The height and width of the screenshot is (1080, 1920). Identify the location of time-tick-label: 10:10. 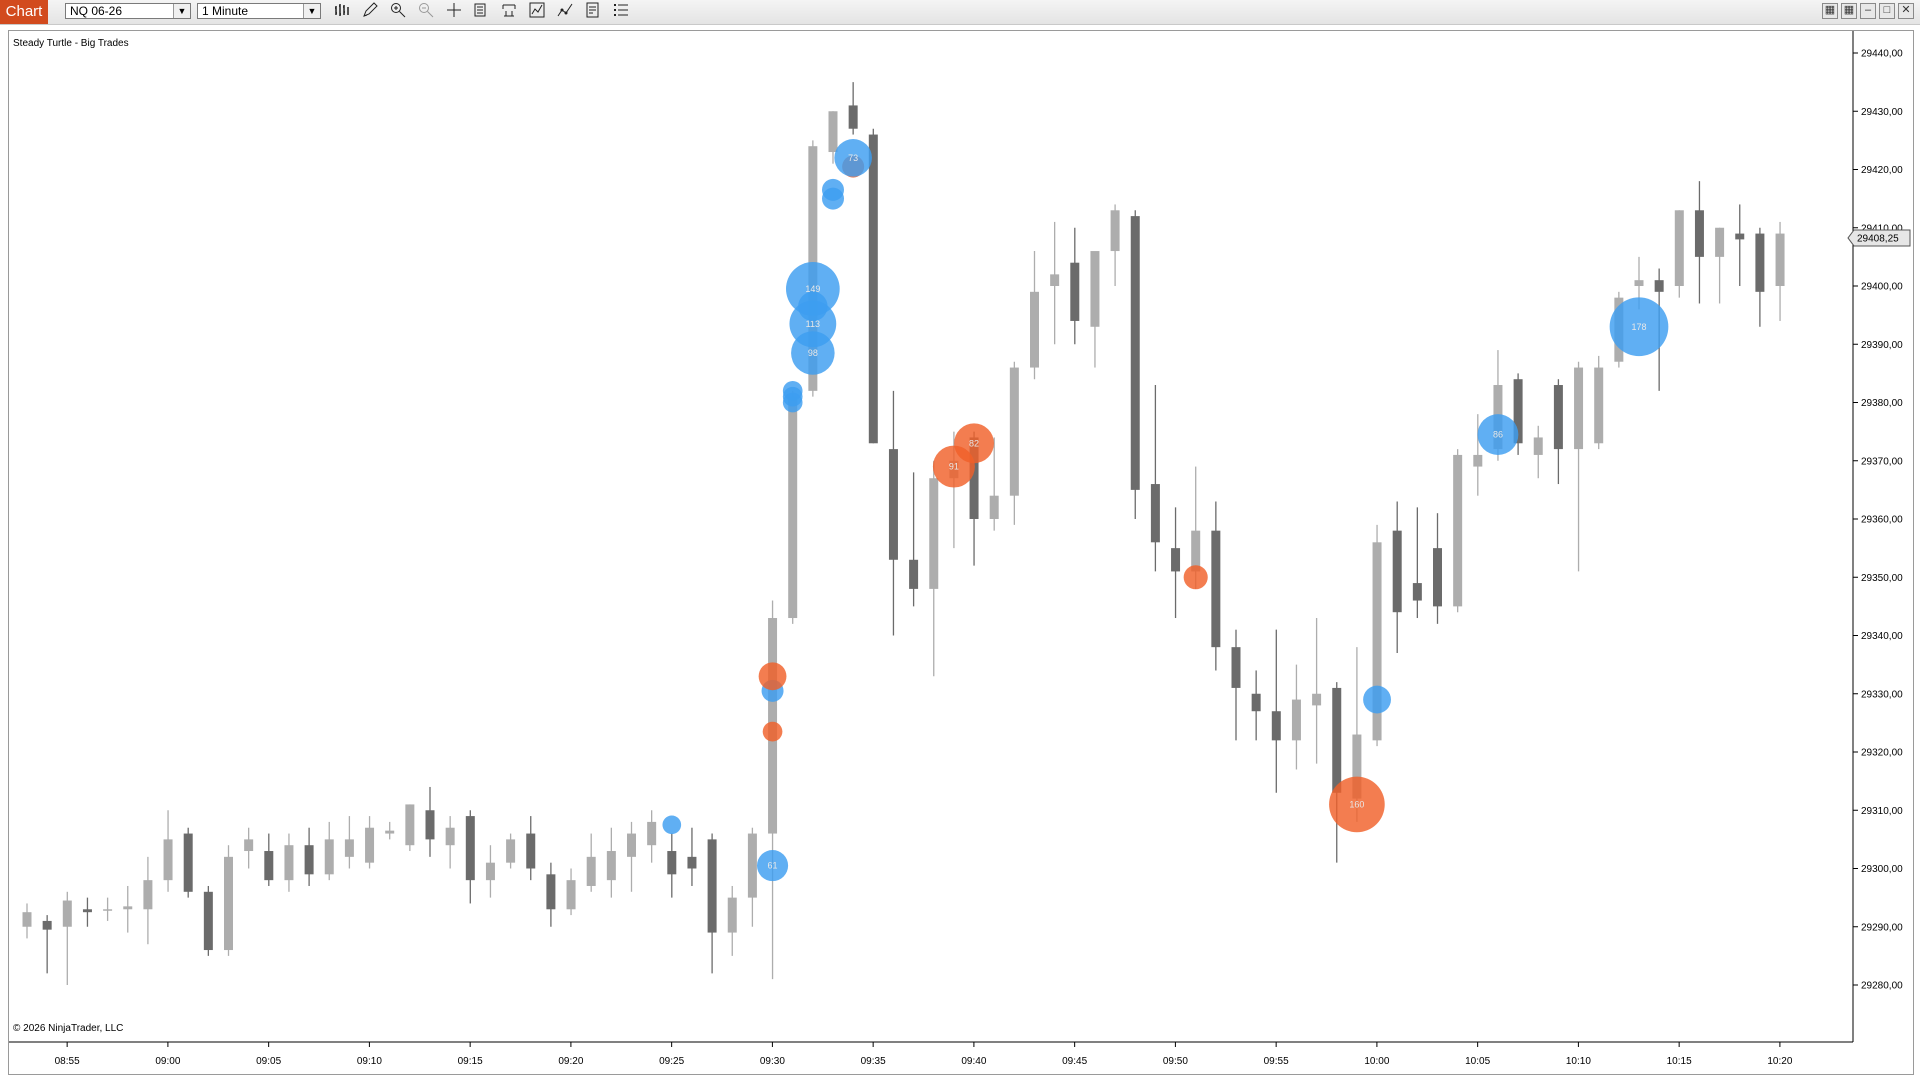
(1578, 1061).